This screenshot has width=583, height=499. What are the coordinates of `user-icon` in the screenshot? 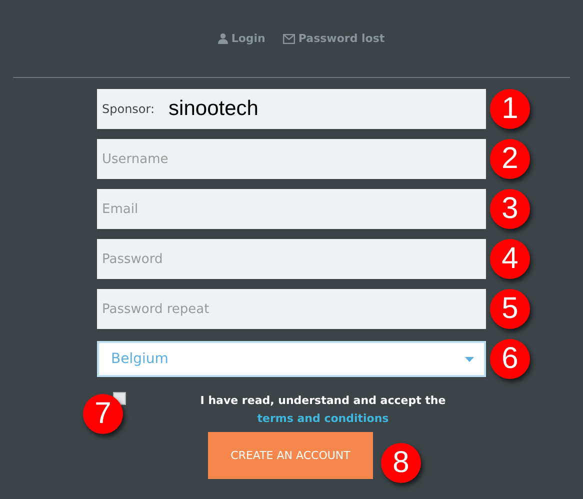 It's located at (223, 38).